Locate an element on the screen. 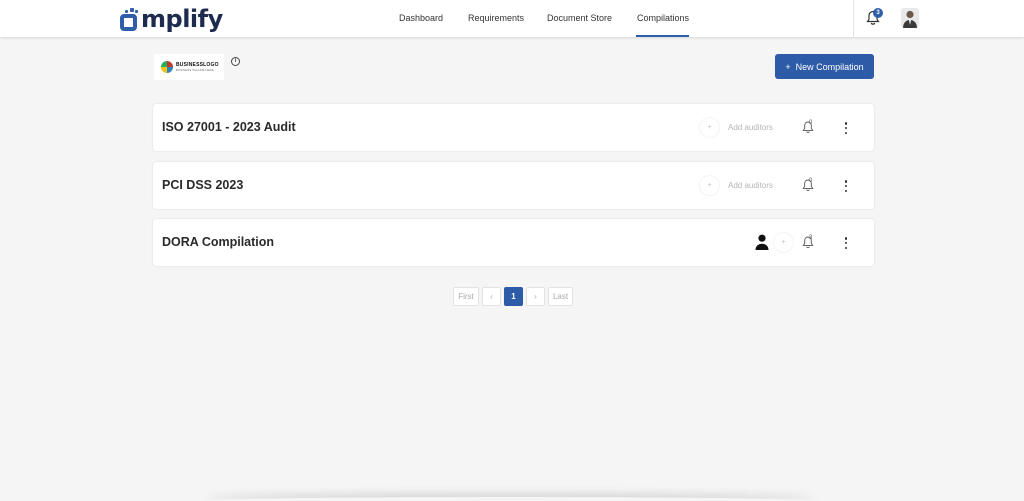  info-icon: i is located at coordinates (235, 61).